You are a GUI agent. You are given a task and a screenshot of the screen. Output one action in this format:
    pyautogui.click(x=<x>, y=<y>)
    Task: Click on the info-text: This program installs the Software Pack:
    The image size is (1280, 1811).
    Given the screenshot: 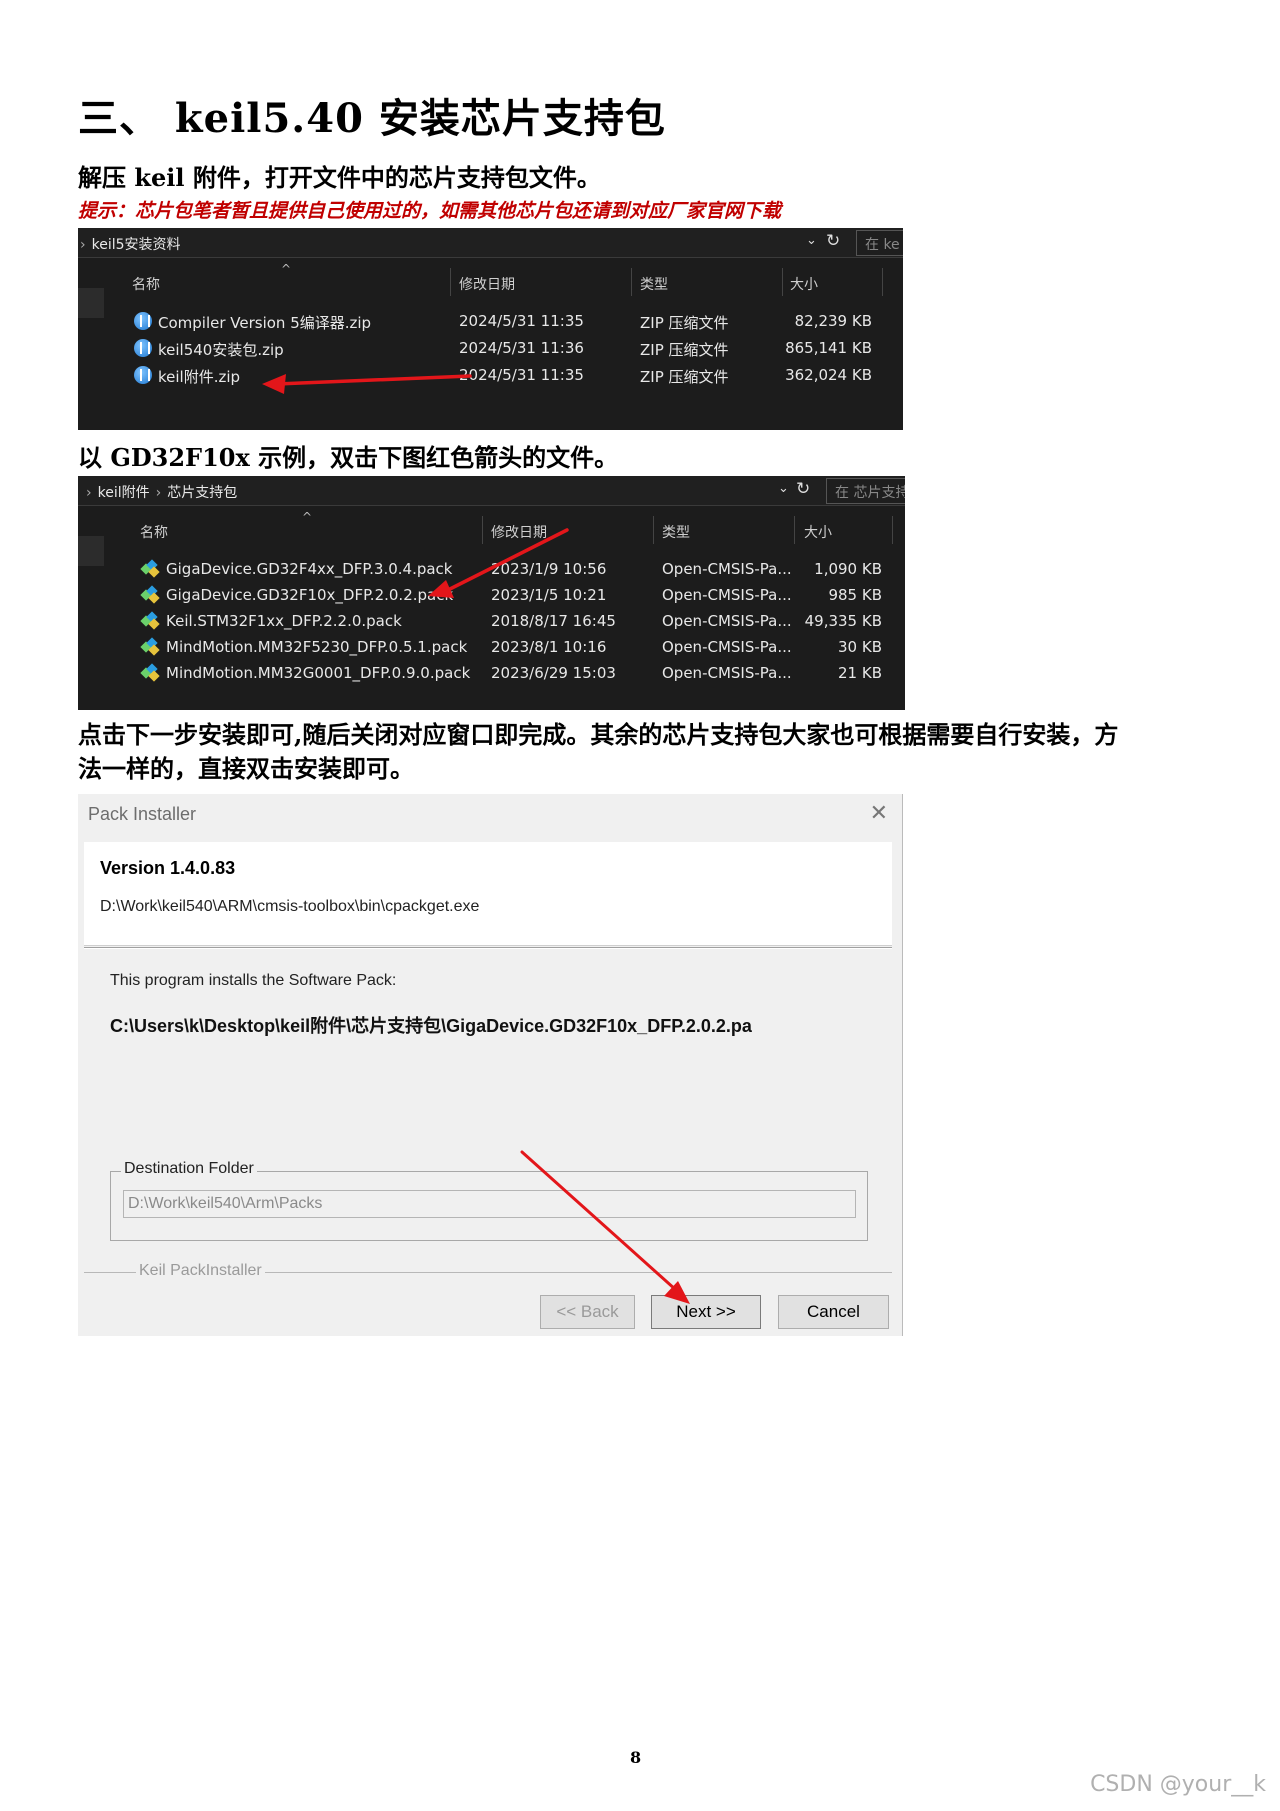 What is the action you would take?
    pyautogui.click(x=253, y=980)
    